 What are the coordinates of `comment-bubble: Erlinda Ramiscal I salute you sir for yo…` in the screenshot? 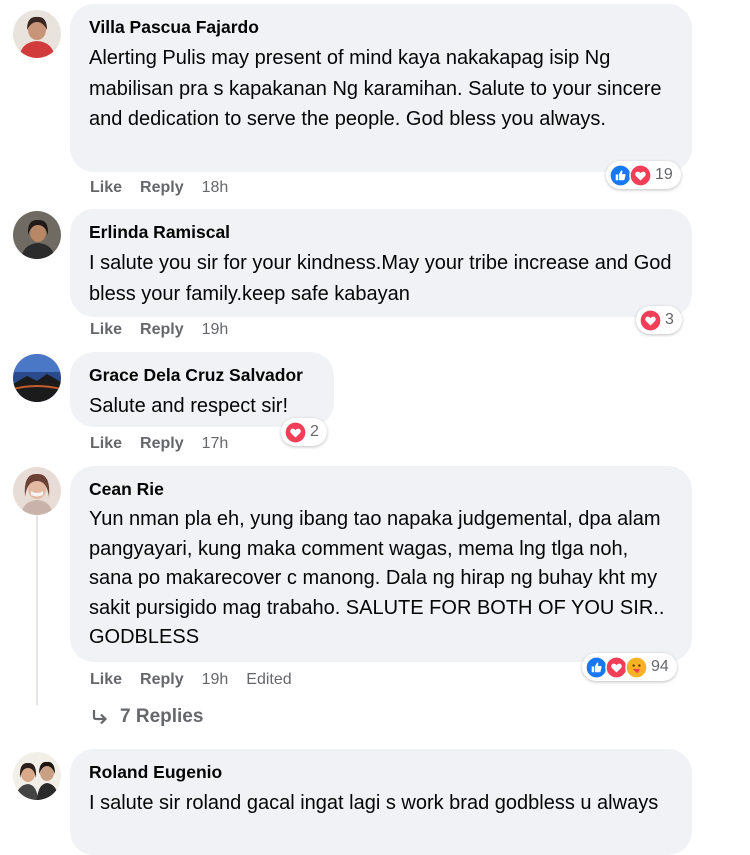 It's located at (381, 263).